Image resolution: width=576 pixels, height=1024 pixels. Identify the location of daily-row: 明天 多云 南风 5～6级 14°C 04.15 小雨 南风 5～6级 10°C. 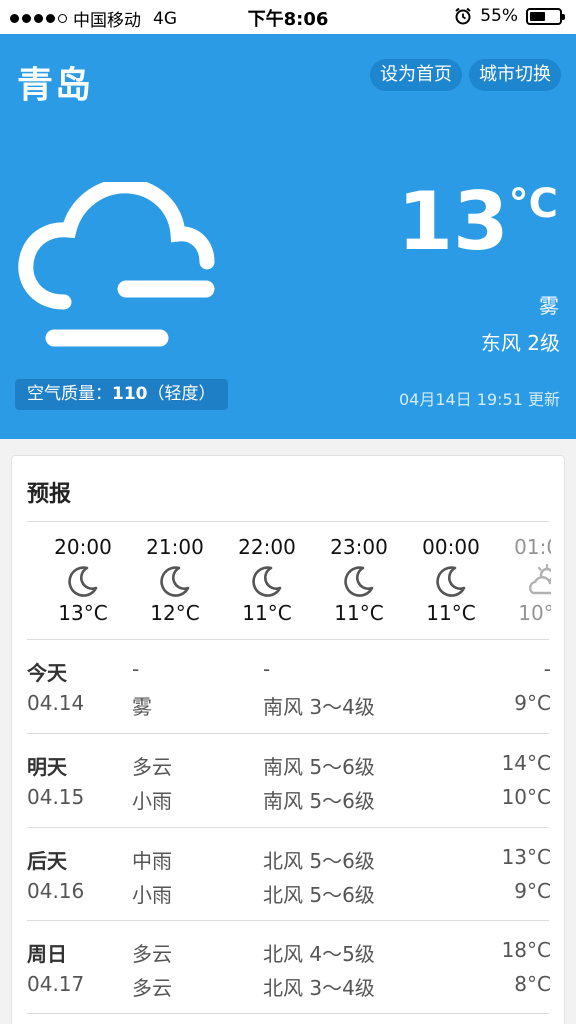
(289, 797).